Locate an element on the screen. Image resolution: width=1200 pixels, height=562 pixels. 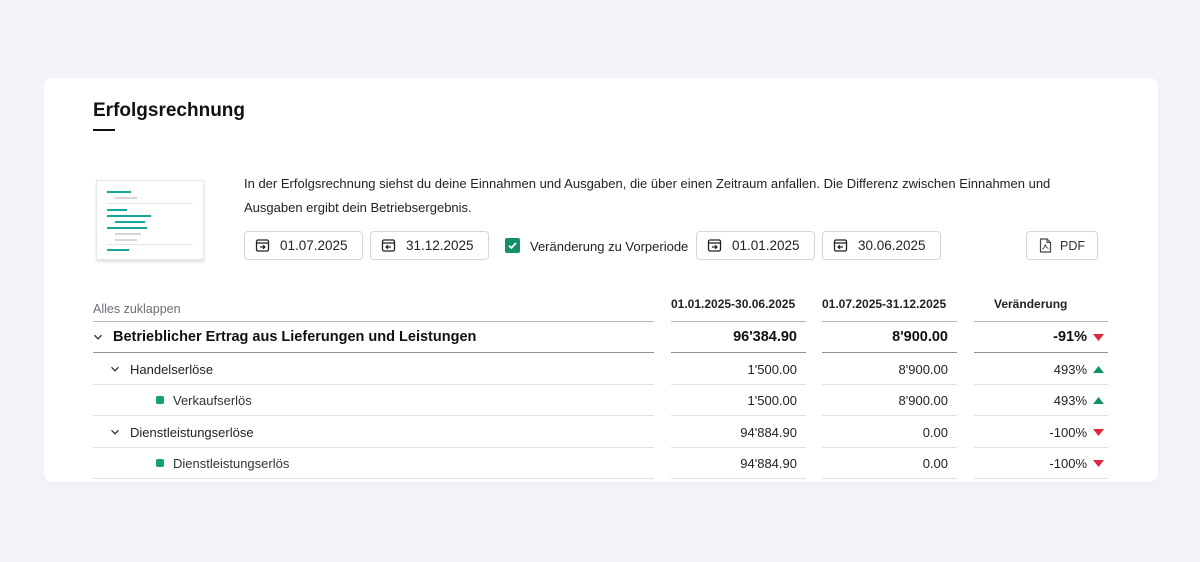
pdf-file-icon is located at coordinates (1045, 245).